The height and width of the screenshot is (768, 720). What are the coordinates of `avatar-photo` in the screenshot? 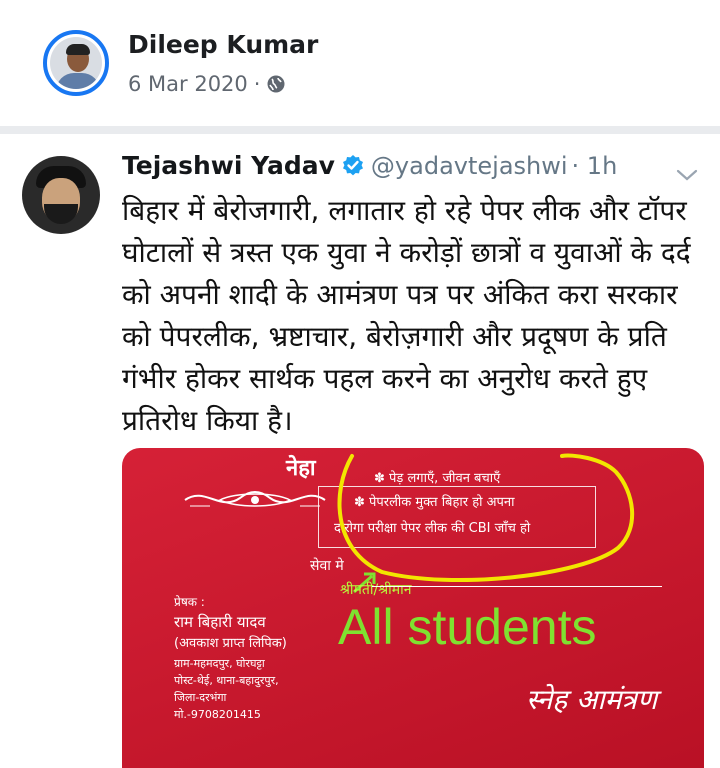 It's located at (76, 63).